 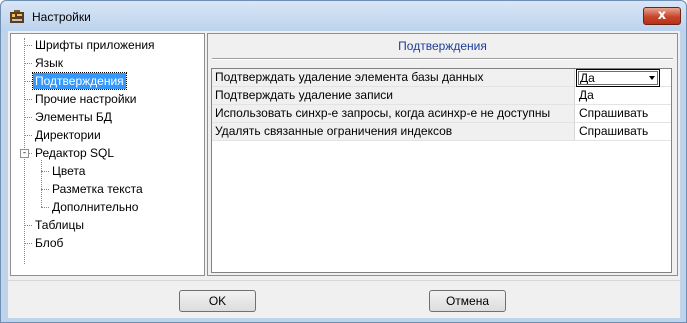 I want to click on property-value: Да, so click(x=623, y=95).